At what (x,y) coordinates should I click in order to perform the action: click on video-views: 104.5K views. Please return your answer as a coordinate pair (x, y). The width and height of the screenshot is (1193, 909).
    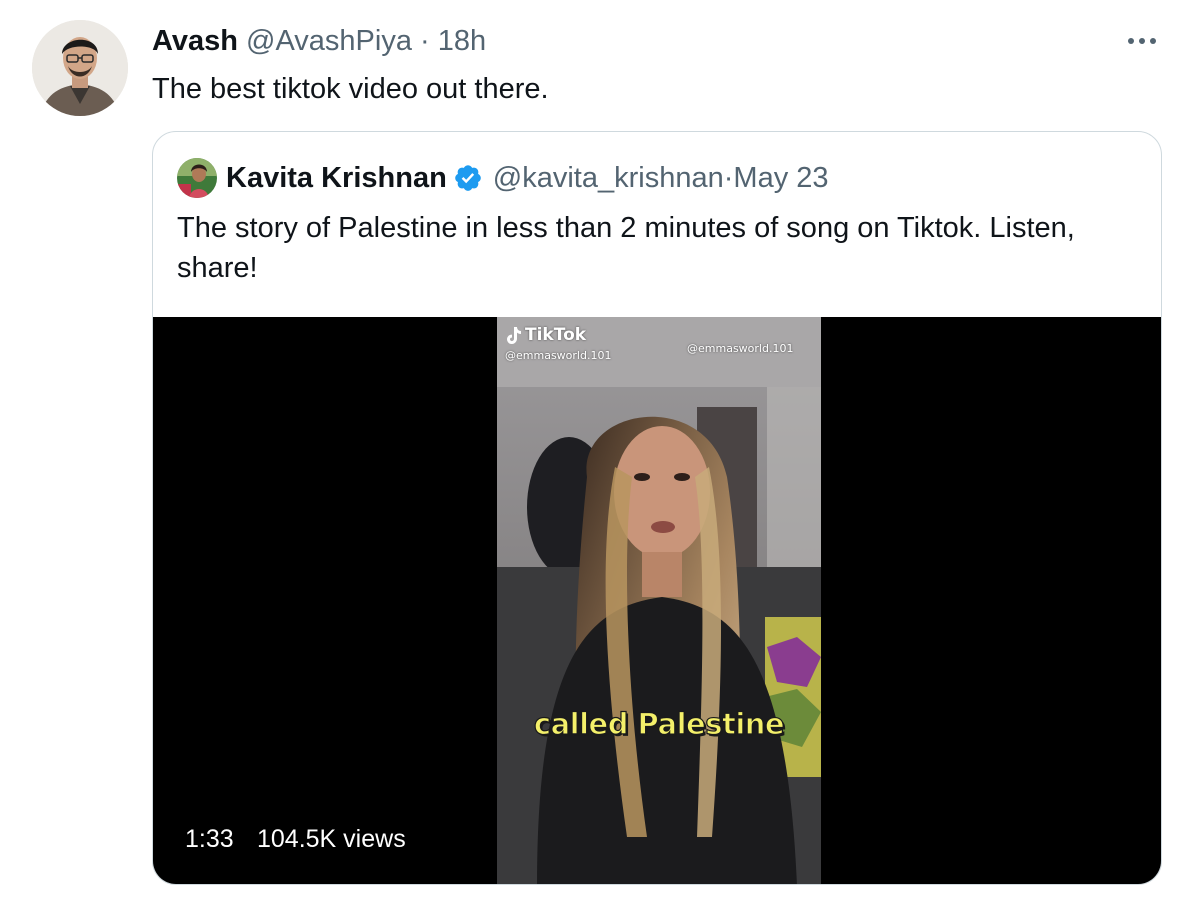
    Looking at the image, I should click on (331, 839).